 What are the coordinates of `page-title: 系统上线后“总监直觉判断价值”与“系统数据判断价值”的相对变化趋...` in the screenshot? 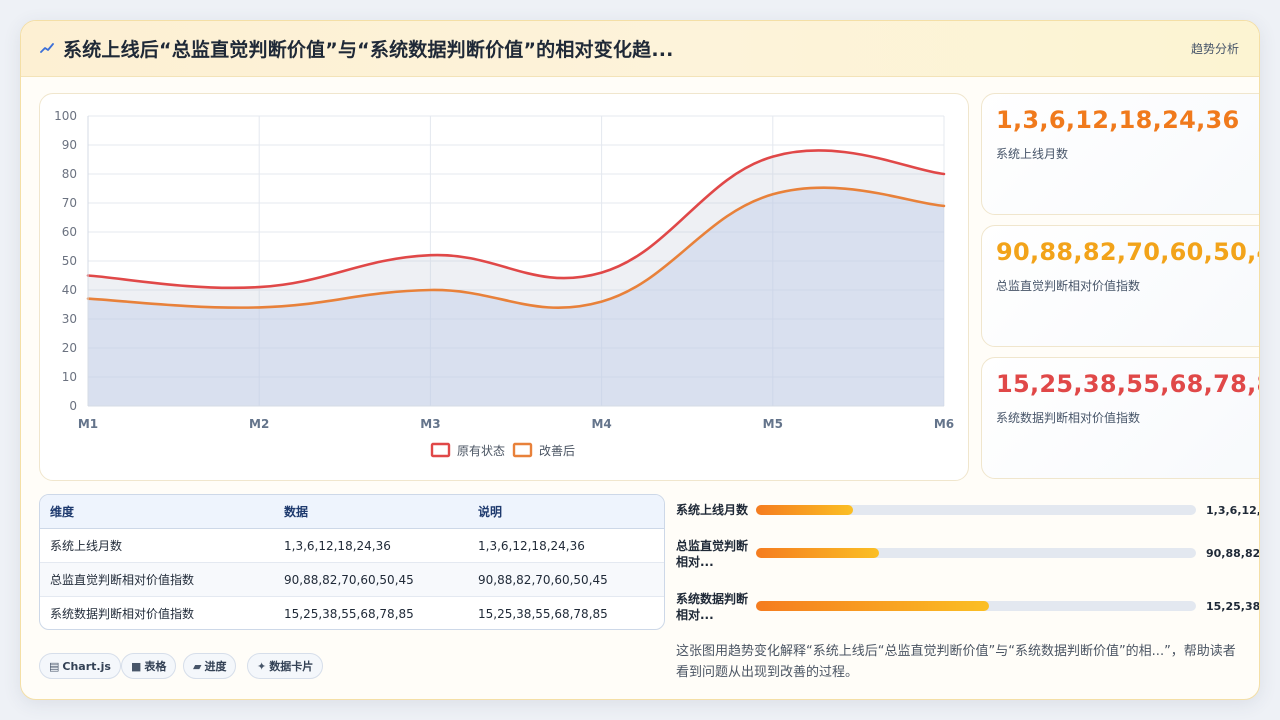 It's located at (368, 50).